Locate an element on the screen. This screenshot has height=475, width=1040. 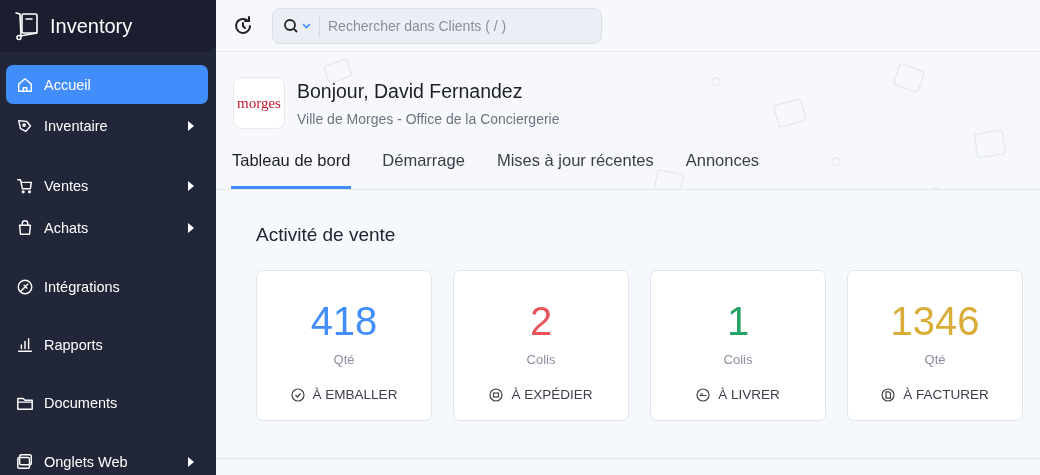
organization-logo: morges is located at coordinates (259, 103).